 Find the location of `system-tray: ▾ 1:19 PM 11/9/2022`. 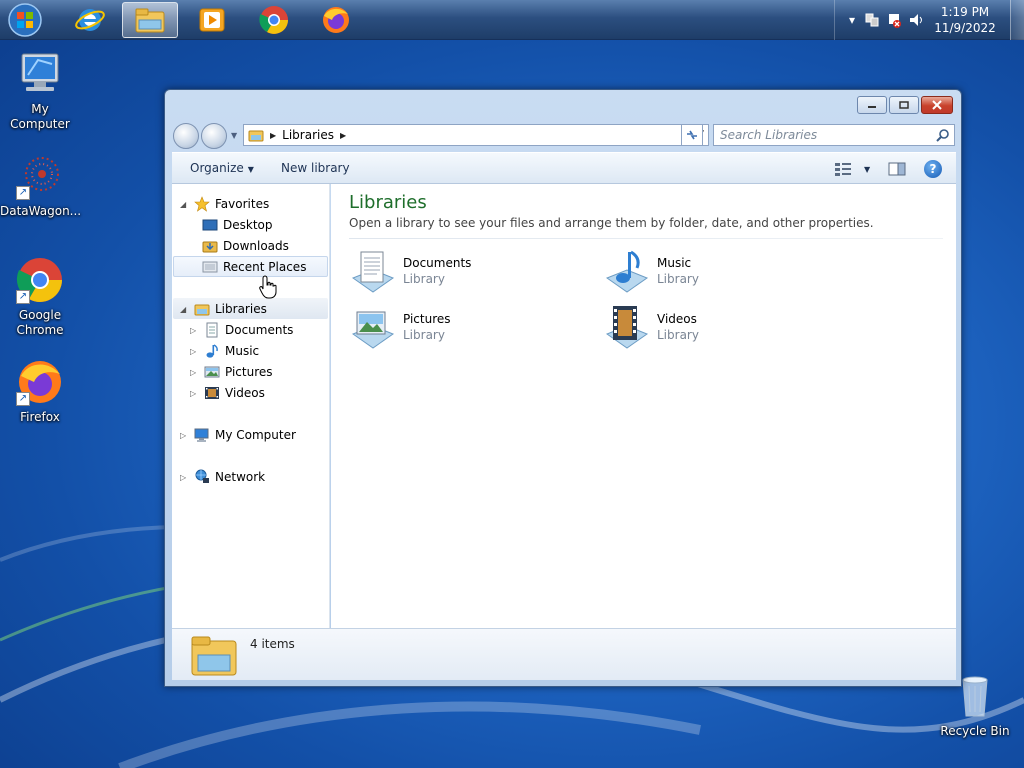

system-tray: ▾ 1:19 PM 11/9/2022 is located at coordinates (929, 20).